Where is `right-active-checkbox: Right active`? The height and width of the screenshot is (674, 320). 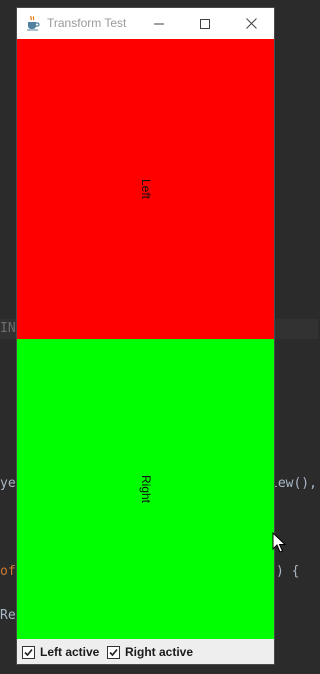
right-active-checkbox: Right active is located at coordinates (150, 652).